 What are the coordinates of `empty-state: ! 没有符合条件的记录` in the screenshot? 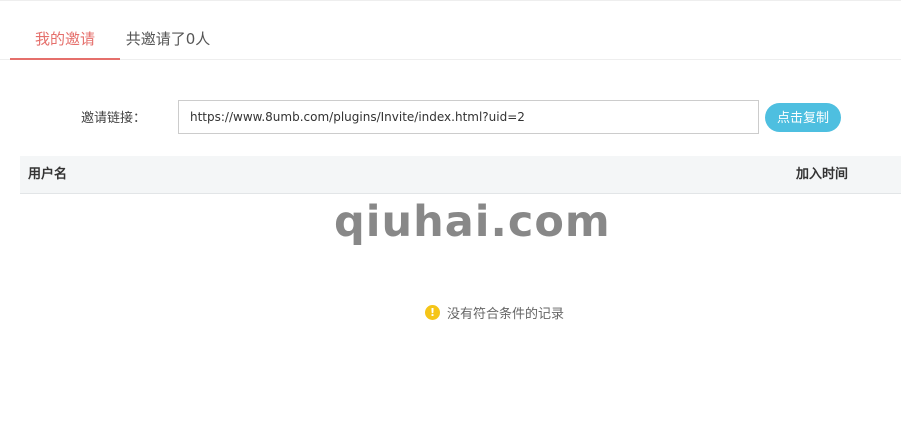 It's located at (494, 312).